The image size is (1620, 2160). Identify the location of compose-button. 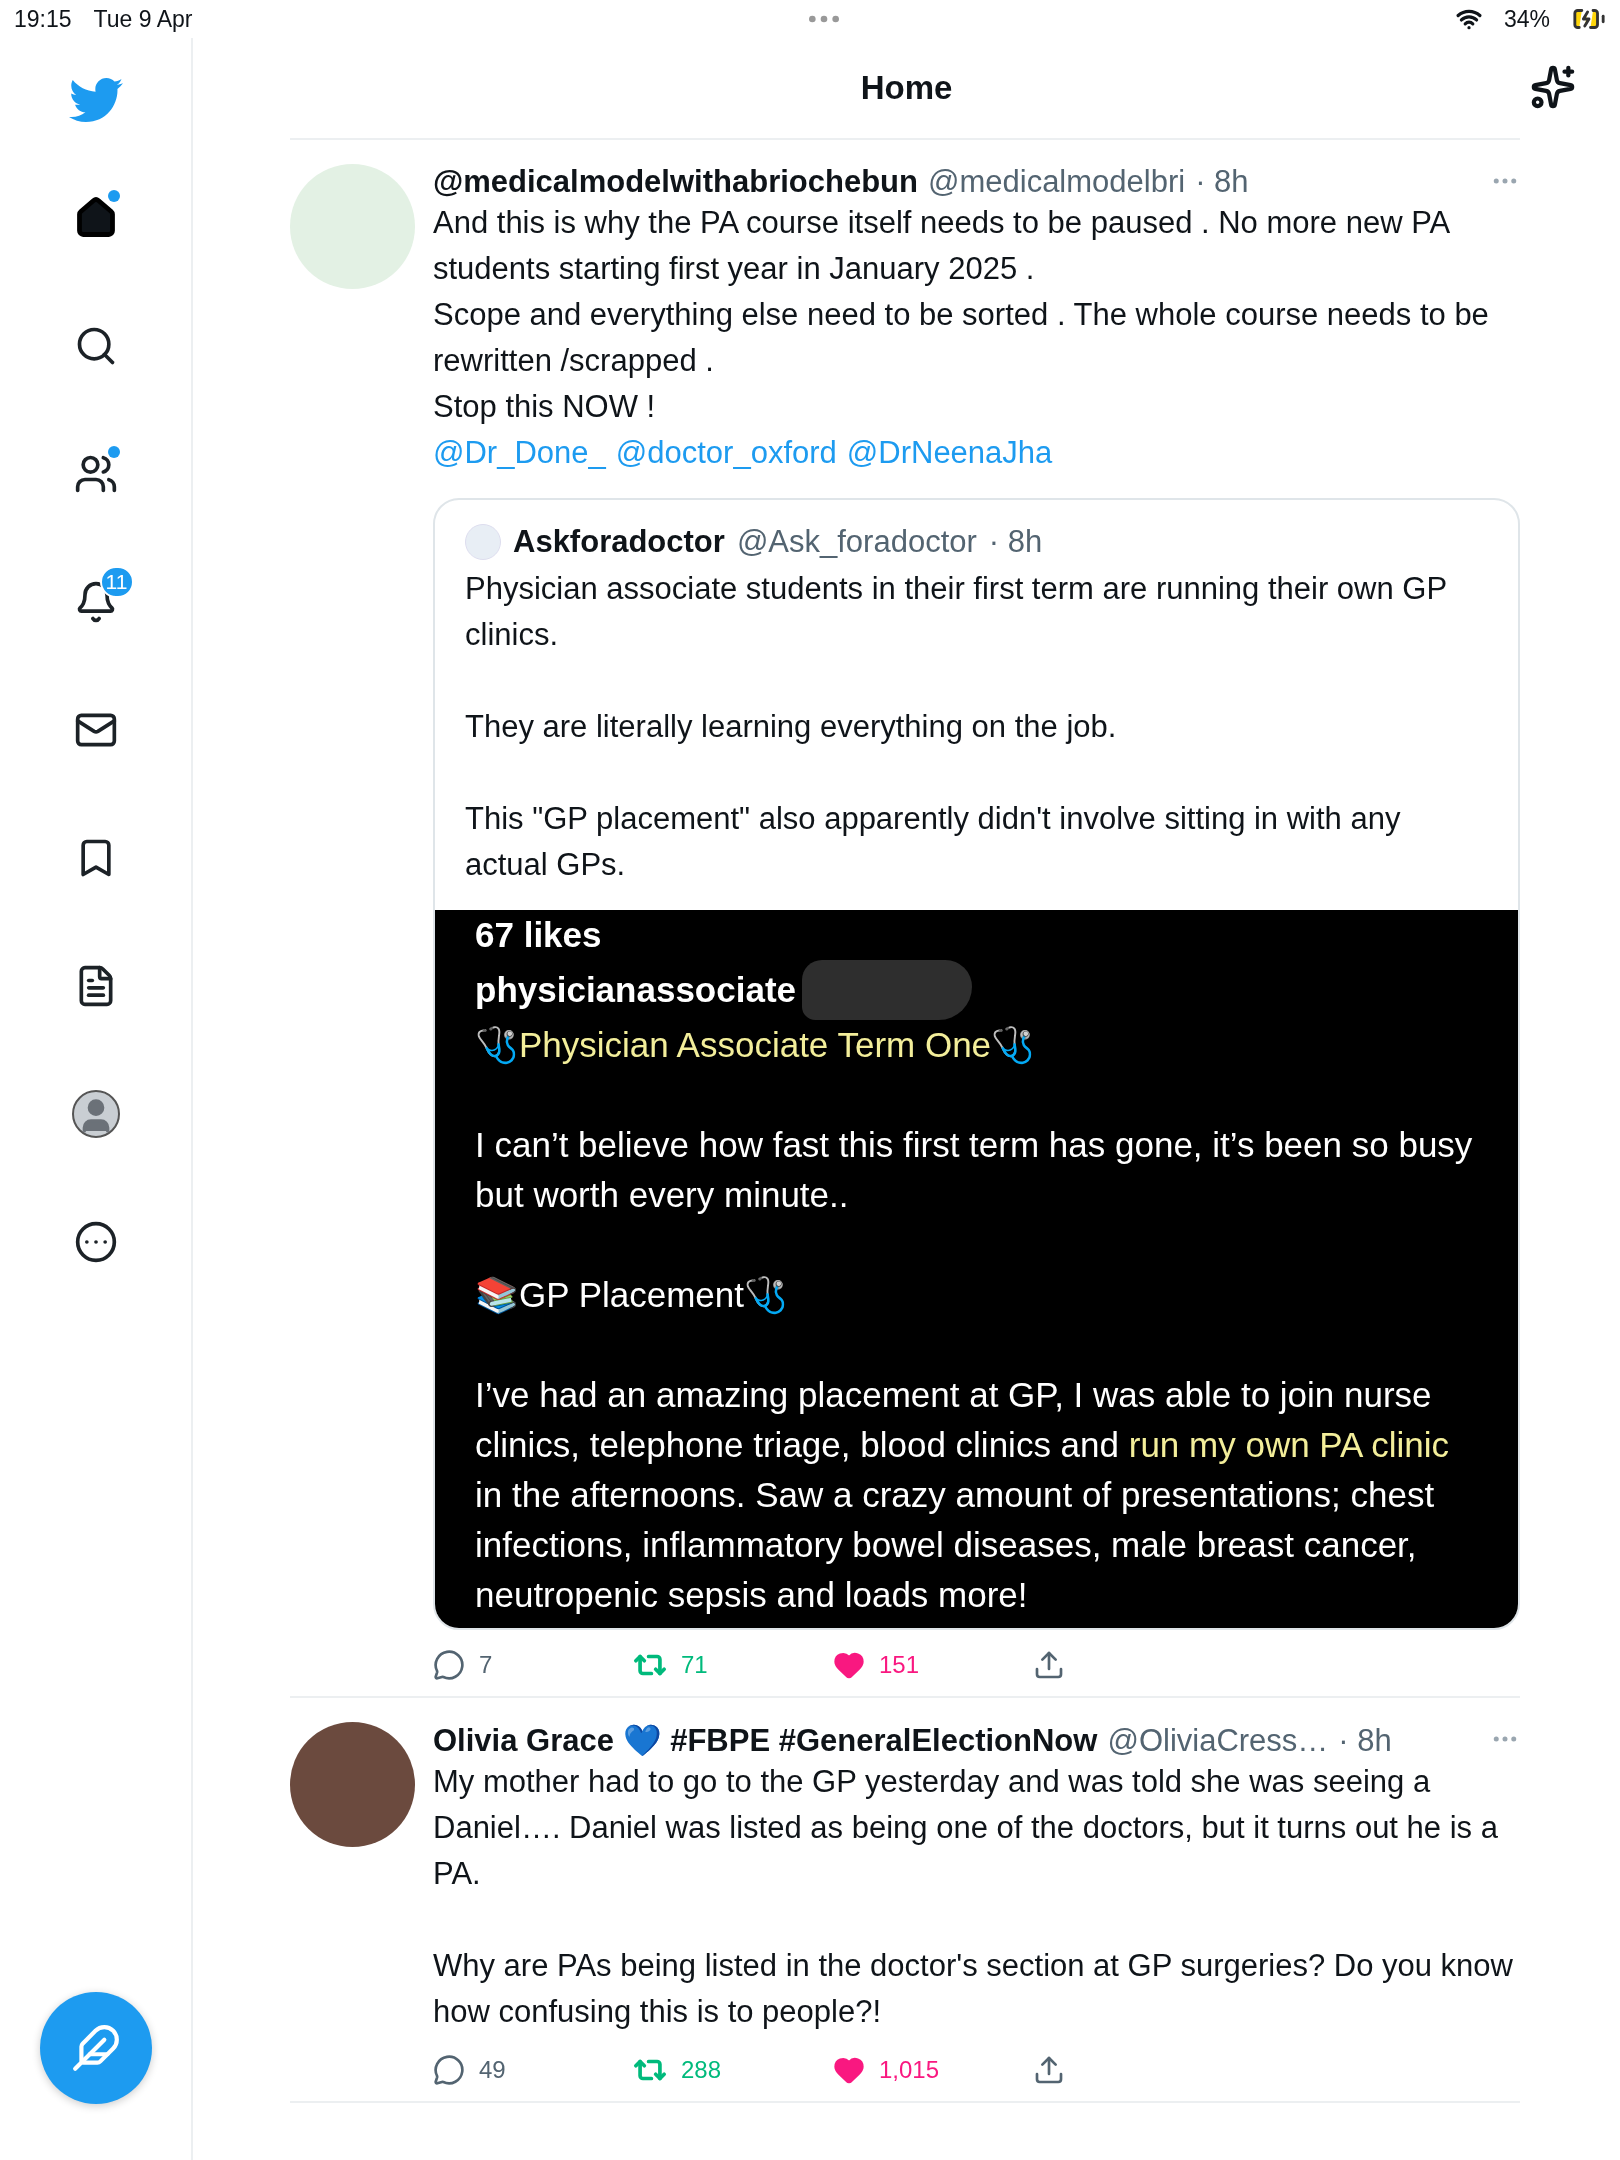
(95, 2048).